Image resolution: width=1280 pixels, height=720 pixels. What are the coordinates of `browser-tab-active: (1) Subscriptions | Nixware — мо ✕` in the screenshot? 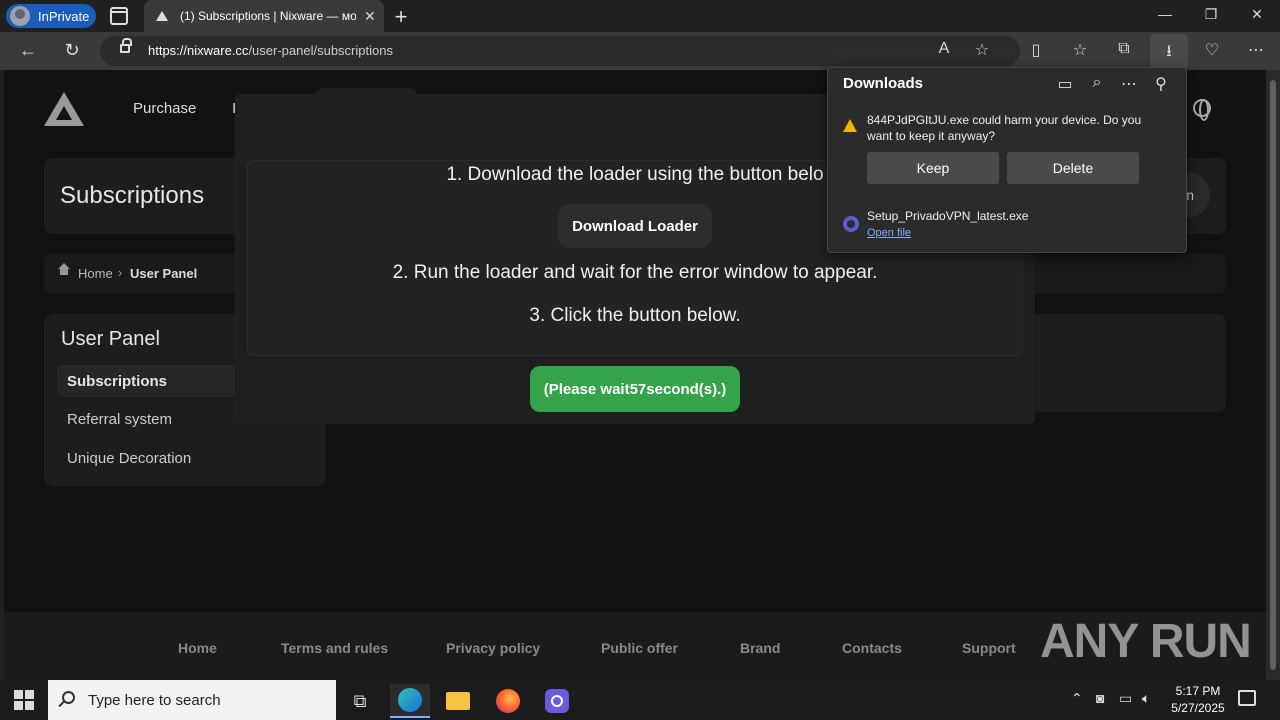 It's located at (264, 16).